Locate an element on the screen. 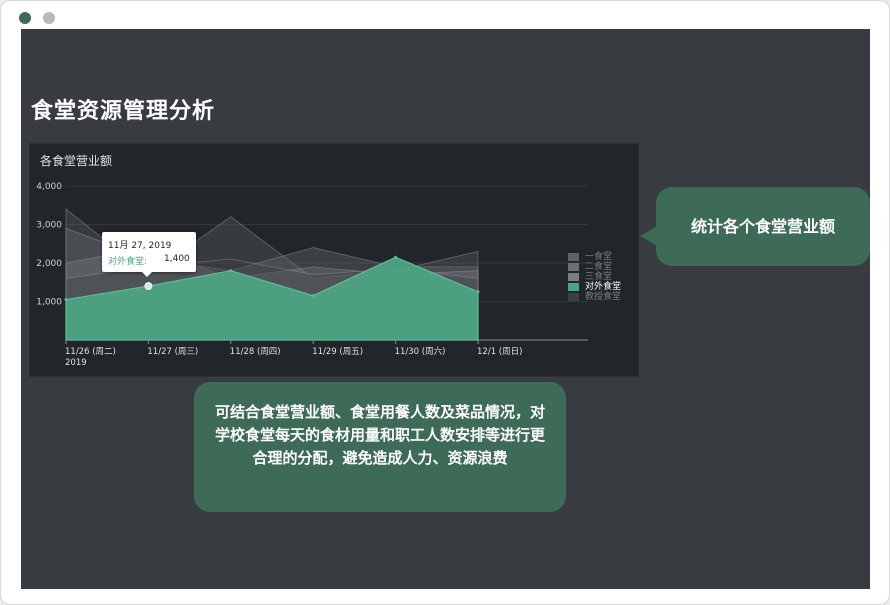  x-tick-label: 11/27 (周三) is located at coordinates (172, 352).